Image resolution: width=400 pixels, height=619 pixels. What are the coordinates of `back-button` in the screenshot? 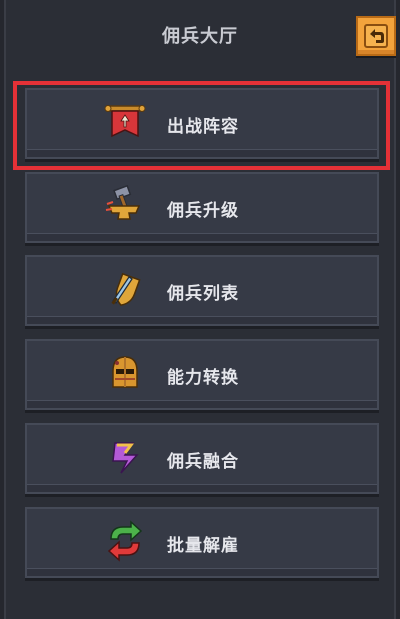 It's located at (376, 36).